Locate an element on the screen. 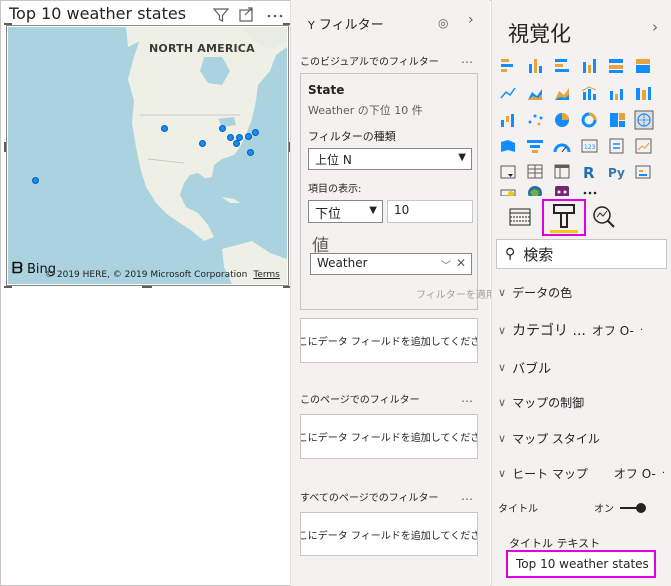 This screenshot has width=671, height=586. line-chart-icon is located at coordinates (508, 93).